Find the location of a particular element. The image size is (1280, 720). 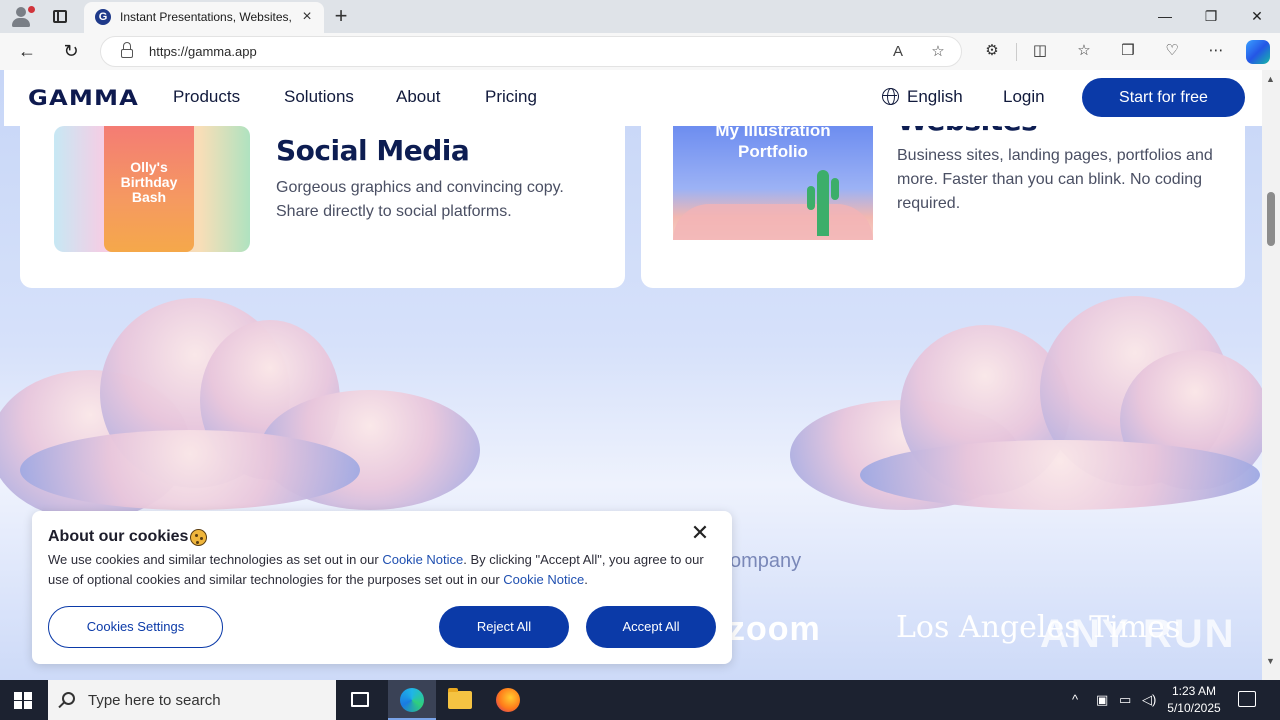

notification-icon is located at coordinates (1247, 699).